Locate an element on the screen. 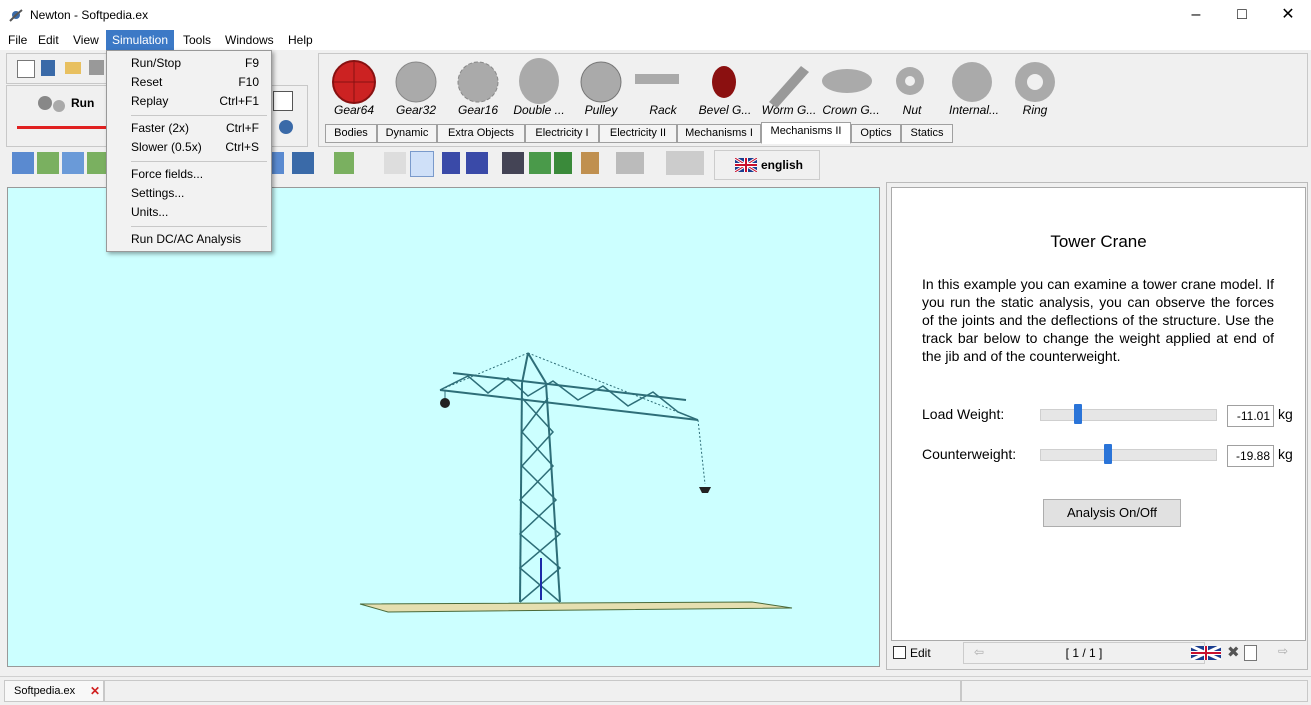 The height and width of the screenshot is (705, 1311). palette-gear64: Gear64 is located at coordinates (354, 110).